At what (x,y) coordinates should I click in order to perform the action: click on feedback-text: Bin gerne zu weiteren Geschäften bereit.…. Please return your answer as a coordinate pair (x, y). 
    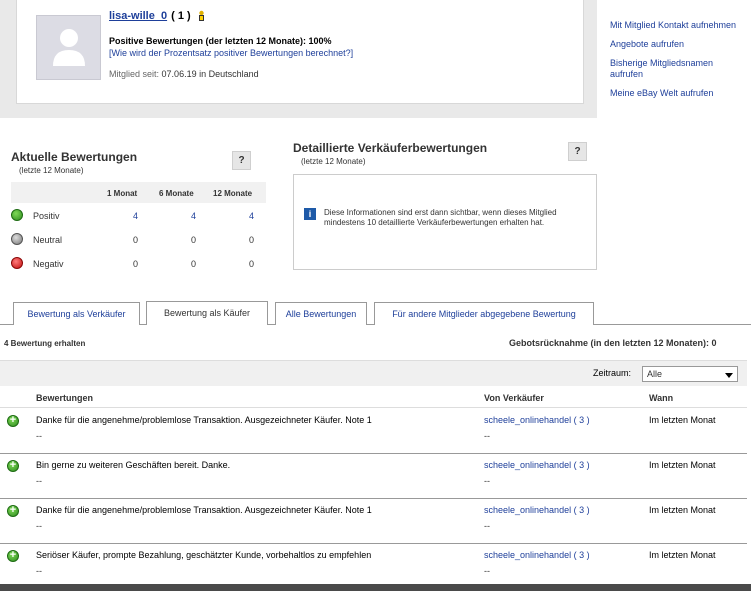
    Looking at the image, I should click on (133, 465).